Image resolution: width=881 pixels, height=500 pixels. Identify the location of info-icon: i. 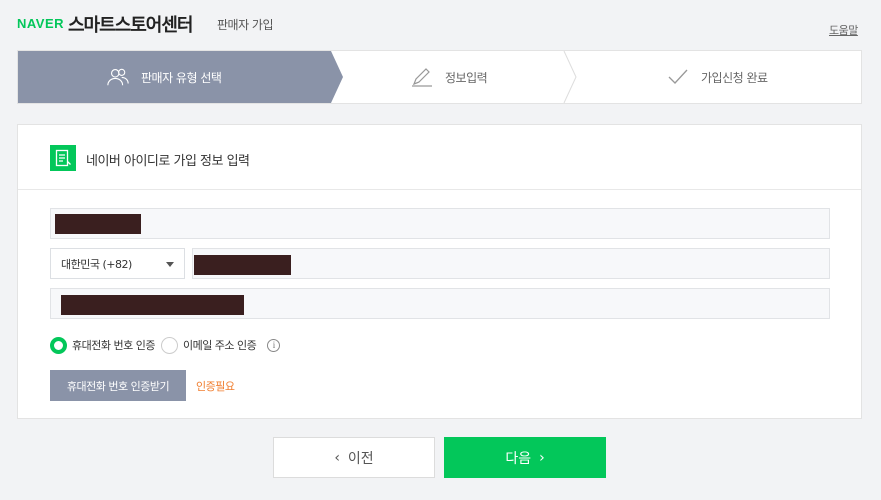
(274, 345).